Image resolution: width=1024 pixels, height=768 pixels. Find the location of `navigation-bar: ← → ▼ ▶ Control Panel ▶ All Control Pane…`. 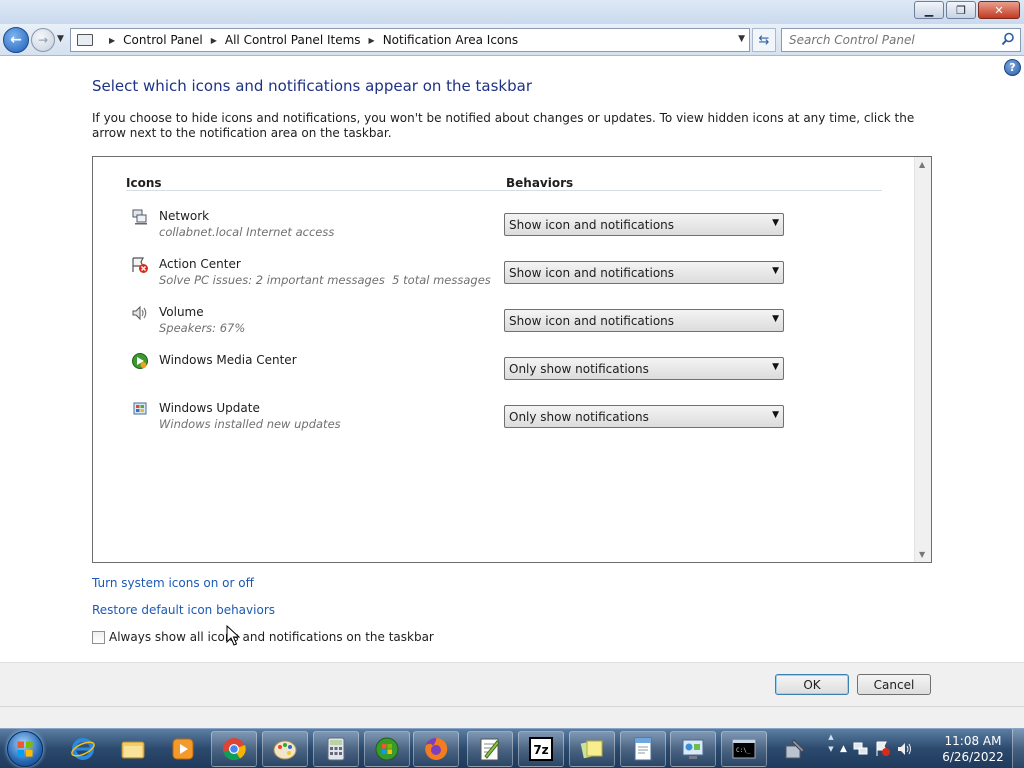

navigation-bar: ← → ▼ ▶ Control Panel ▶ All Control Pane… is located at coordinates (512, 40).